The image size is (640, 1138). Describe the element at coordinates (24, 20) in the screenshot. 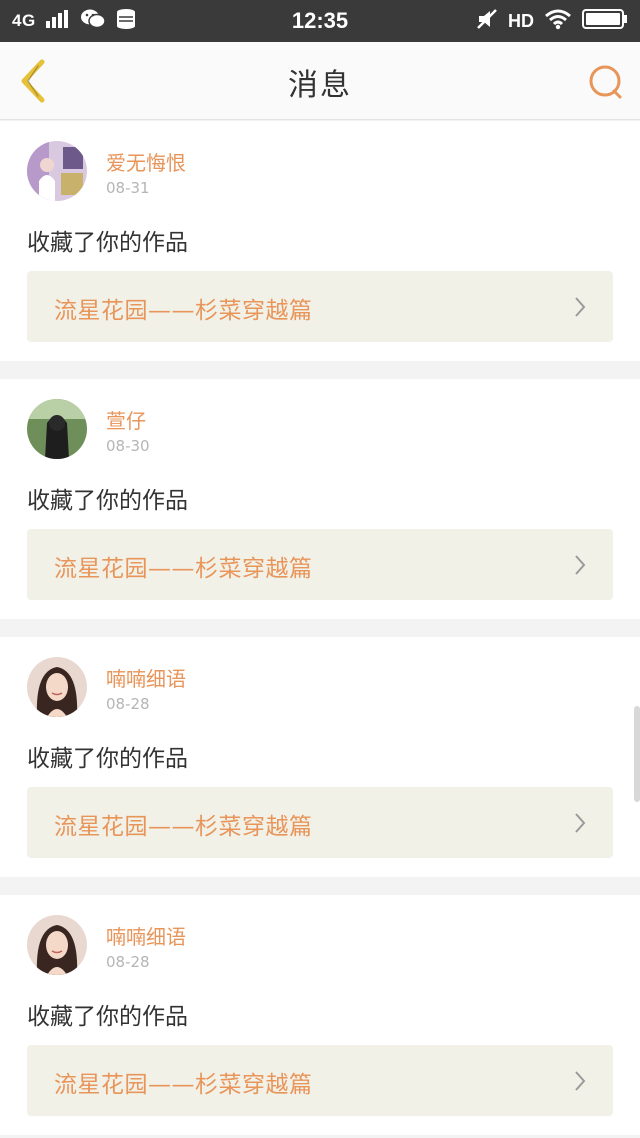

I see `network-label: 4G` at that location.